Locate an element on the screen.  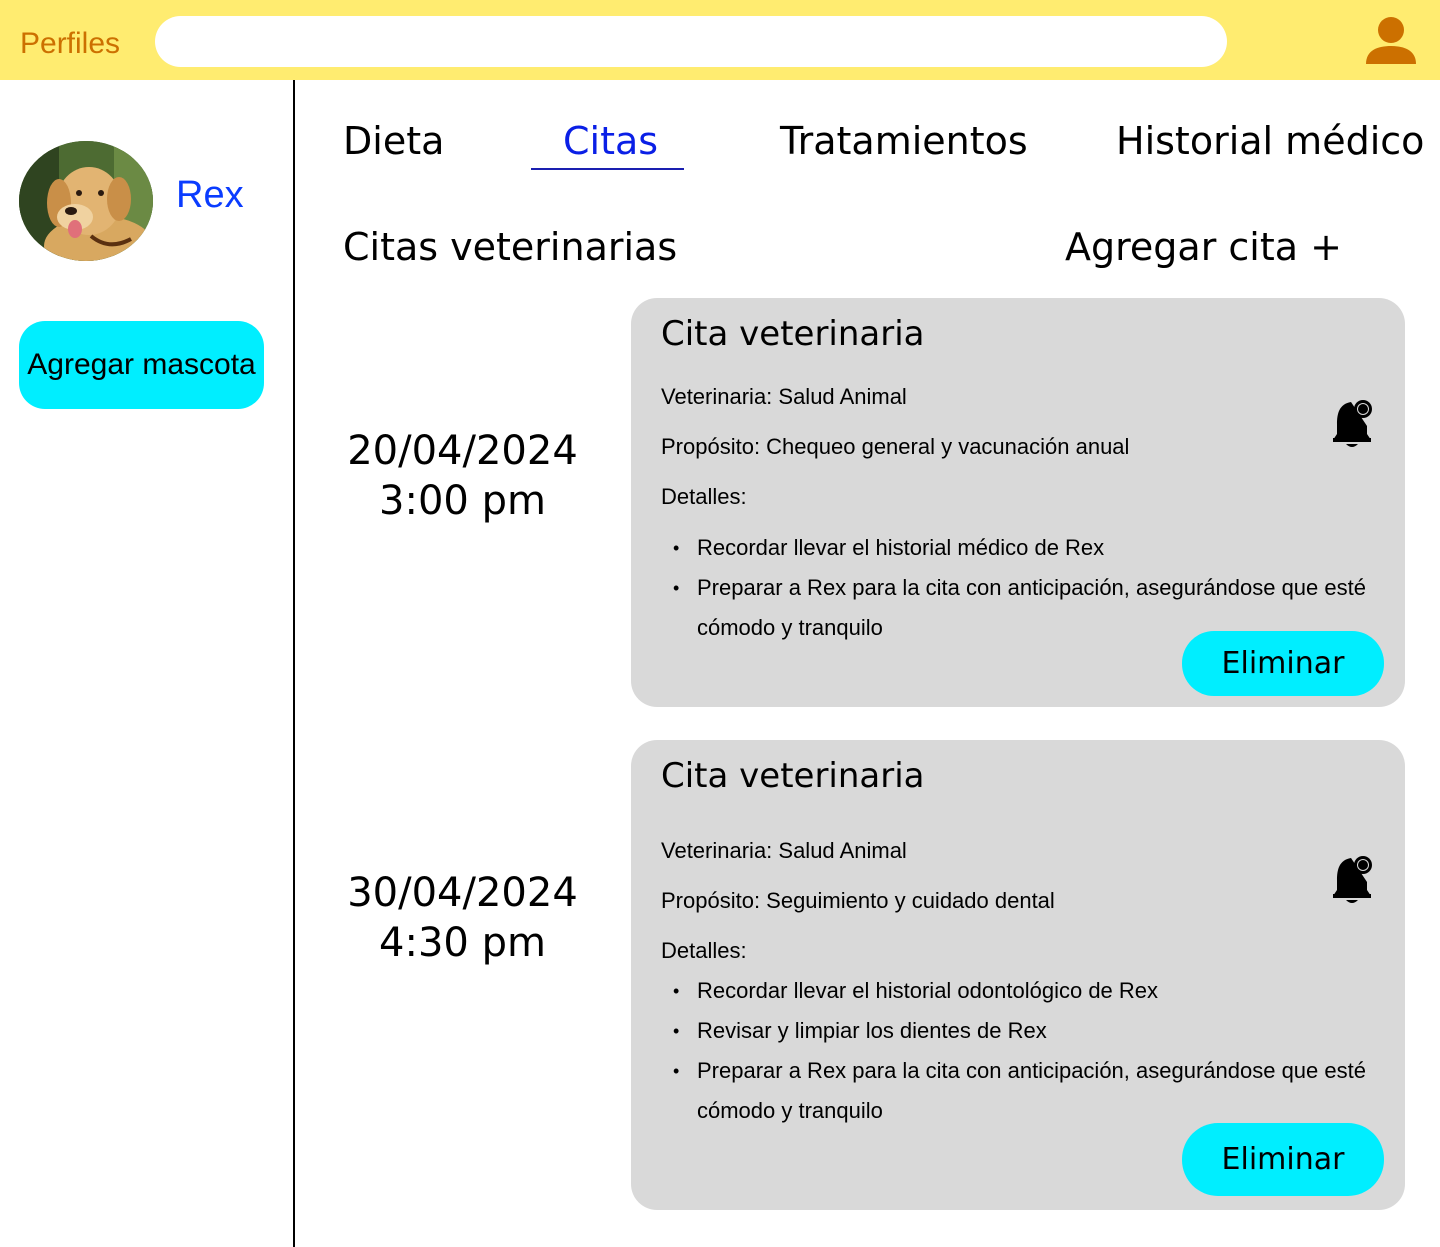
search-input is located at coordinates (691, 41).